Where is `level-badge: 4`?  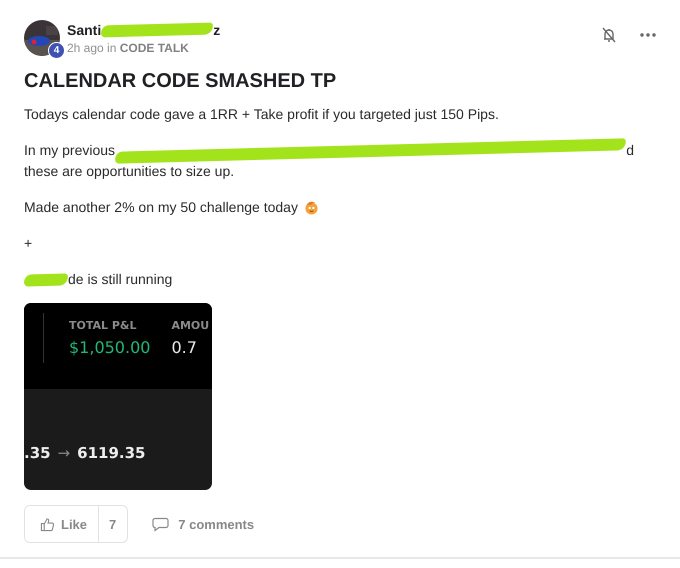 level-badge: 4 is located at coordinates (56, 50).